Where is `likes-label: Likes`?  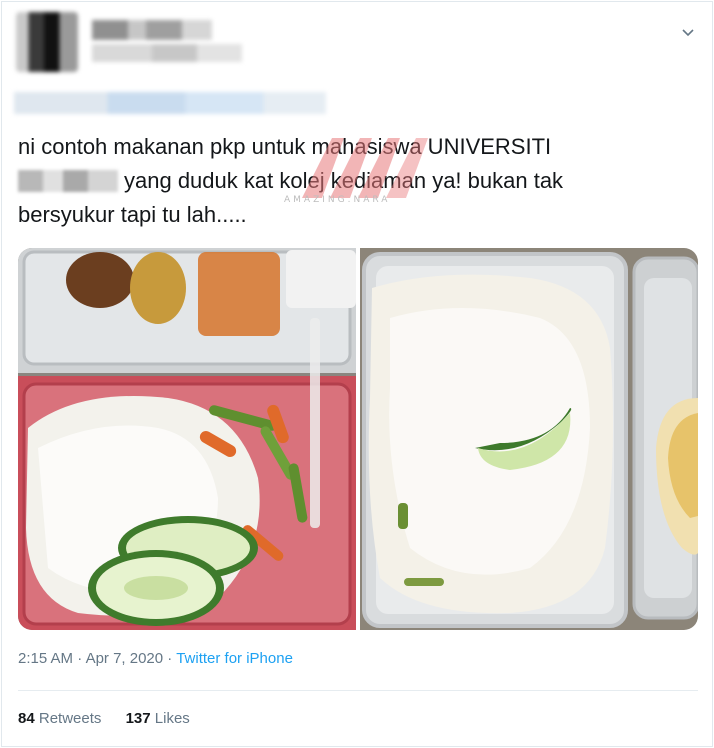 likes-label: Likes is located at coordinates (172, 718).